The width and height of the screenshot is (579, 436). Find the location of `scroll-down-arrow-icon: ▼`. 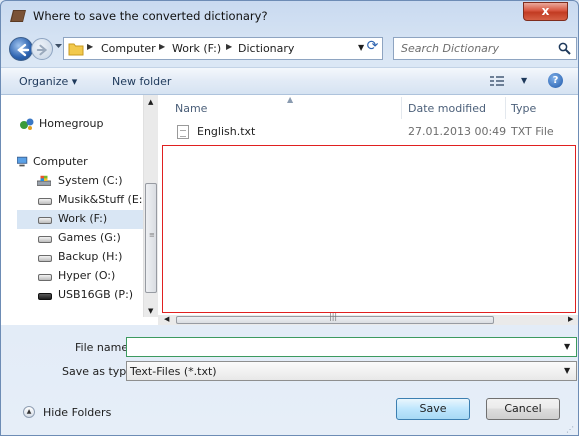

scroll-down-arrow-icon: ▼ is located at coordinates (150, 311).